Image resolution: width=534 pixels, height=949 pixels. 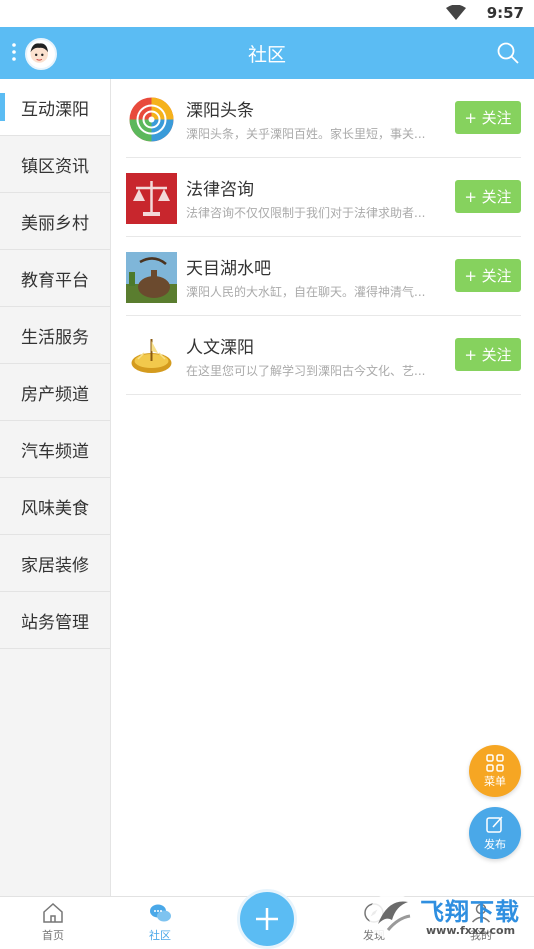 What do you see at coordinates (323, 197) in the screenshot?
I see `list-item: 法律咨询 法律咨询不仅仅限制于我们对于法律求助者... + 关注` at bounding box center [323, 197].